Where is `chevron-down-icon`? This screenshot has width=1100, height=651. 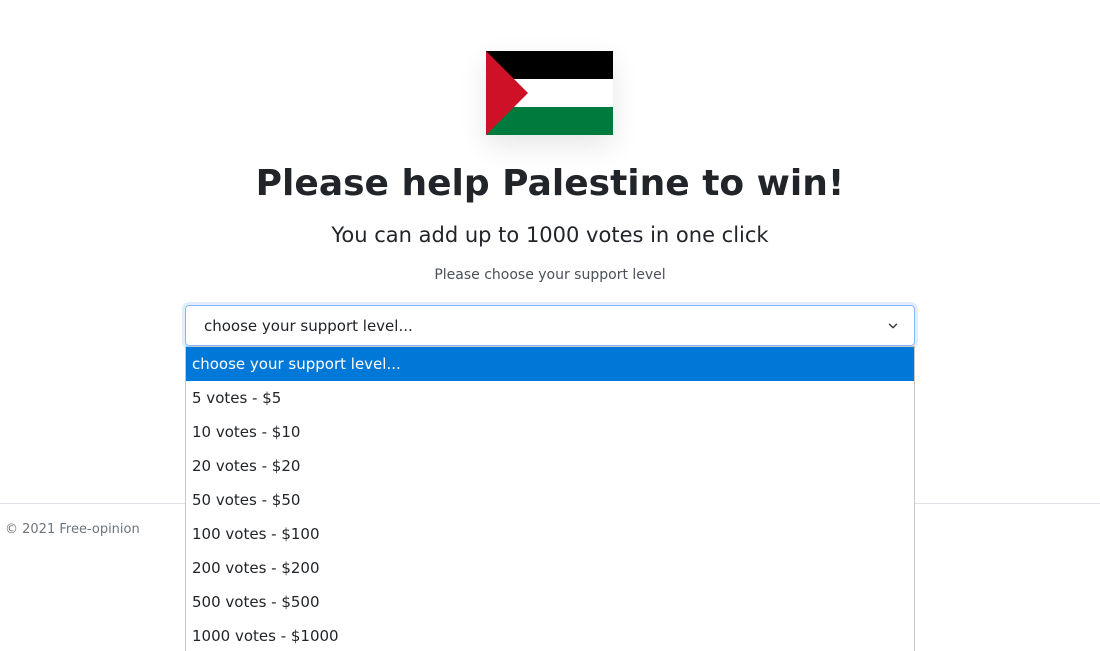 chevron-down-icon is located at coordinates (893, 326).